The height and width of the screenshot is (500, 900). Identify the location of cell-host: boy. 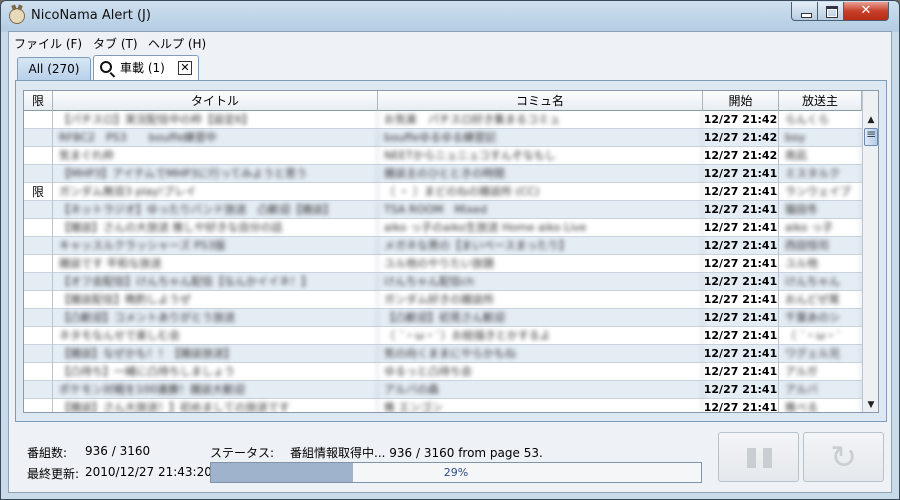
(820, 138).